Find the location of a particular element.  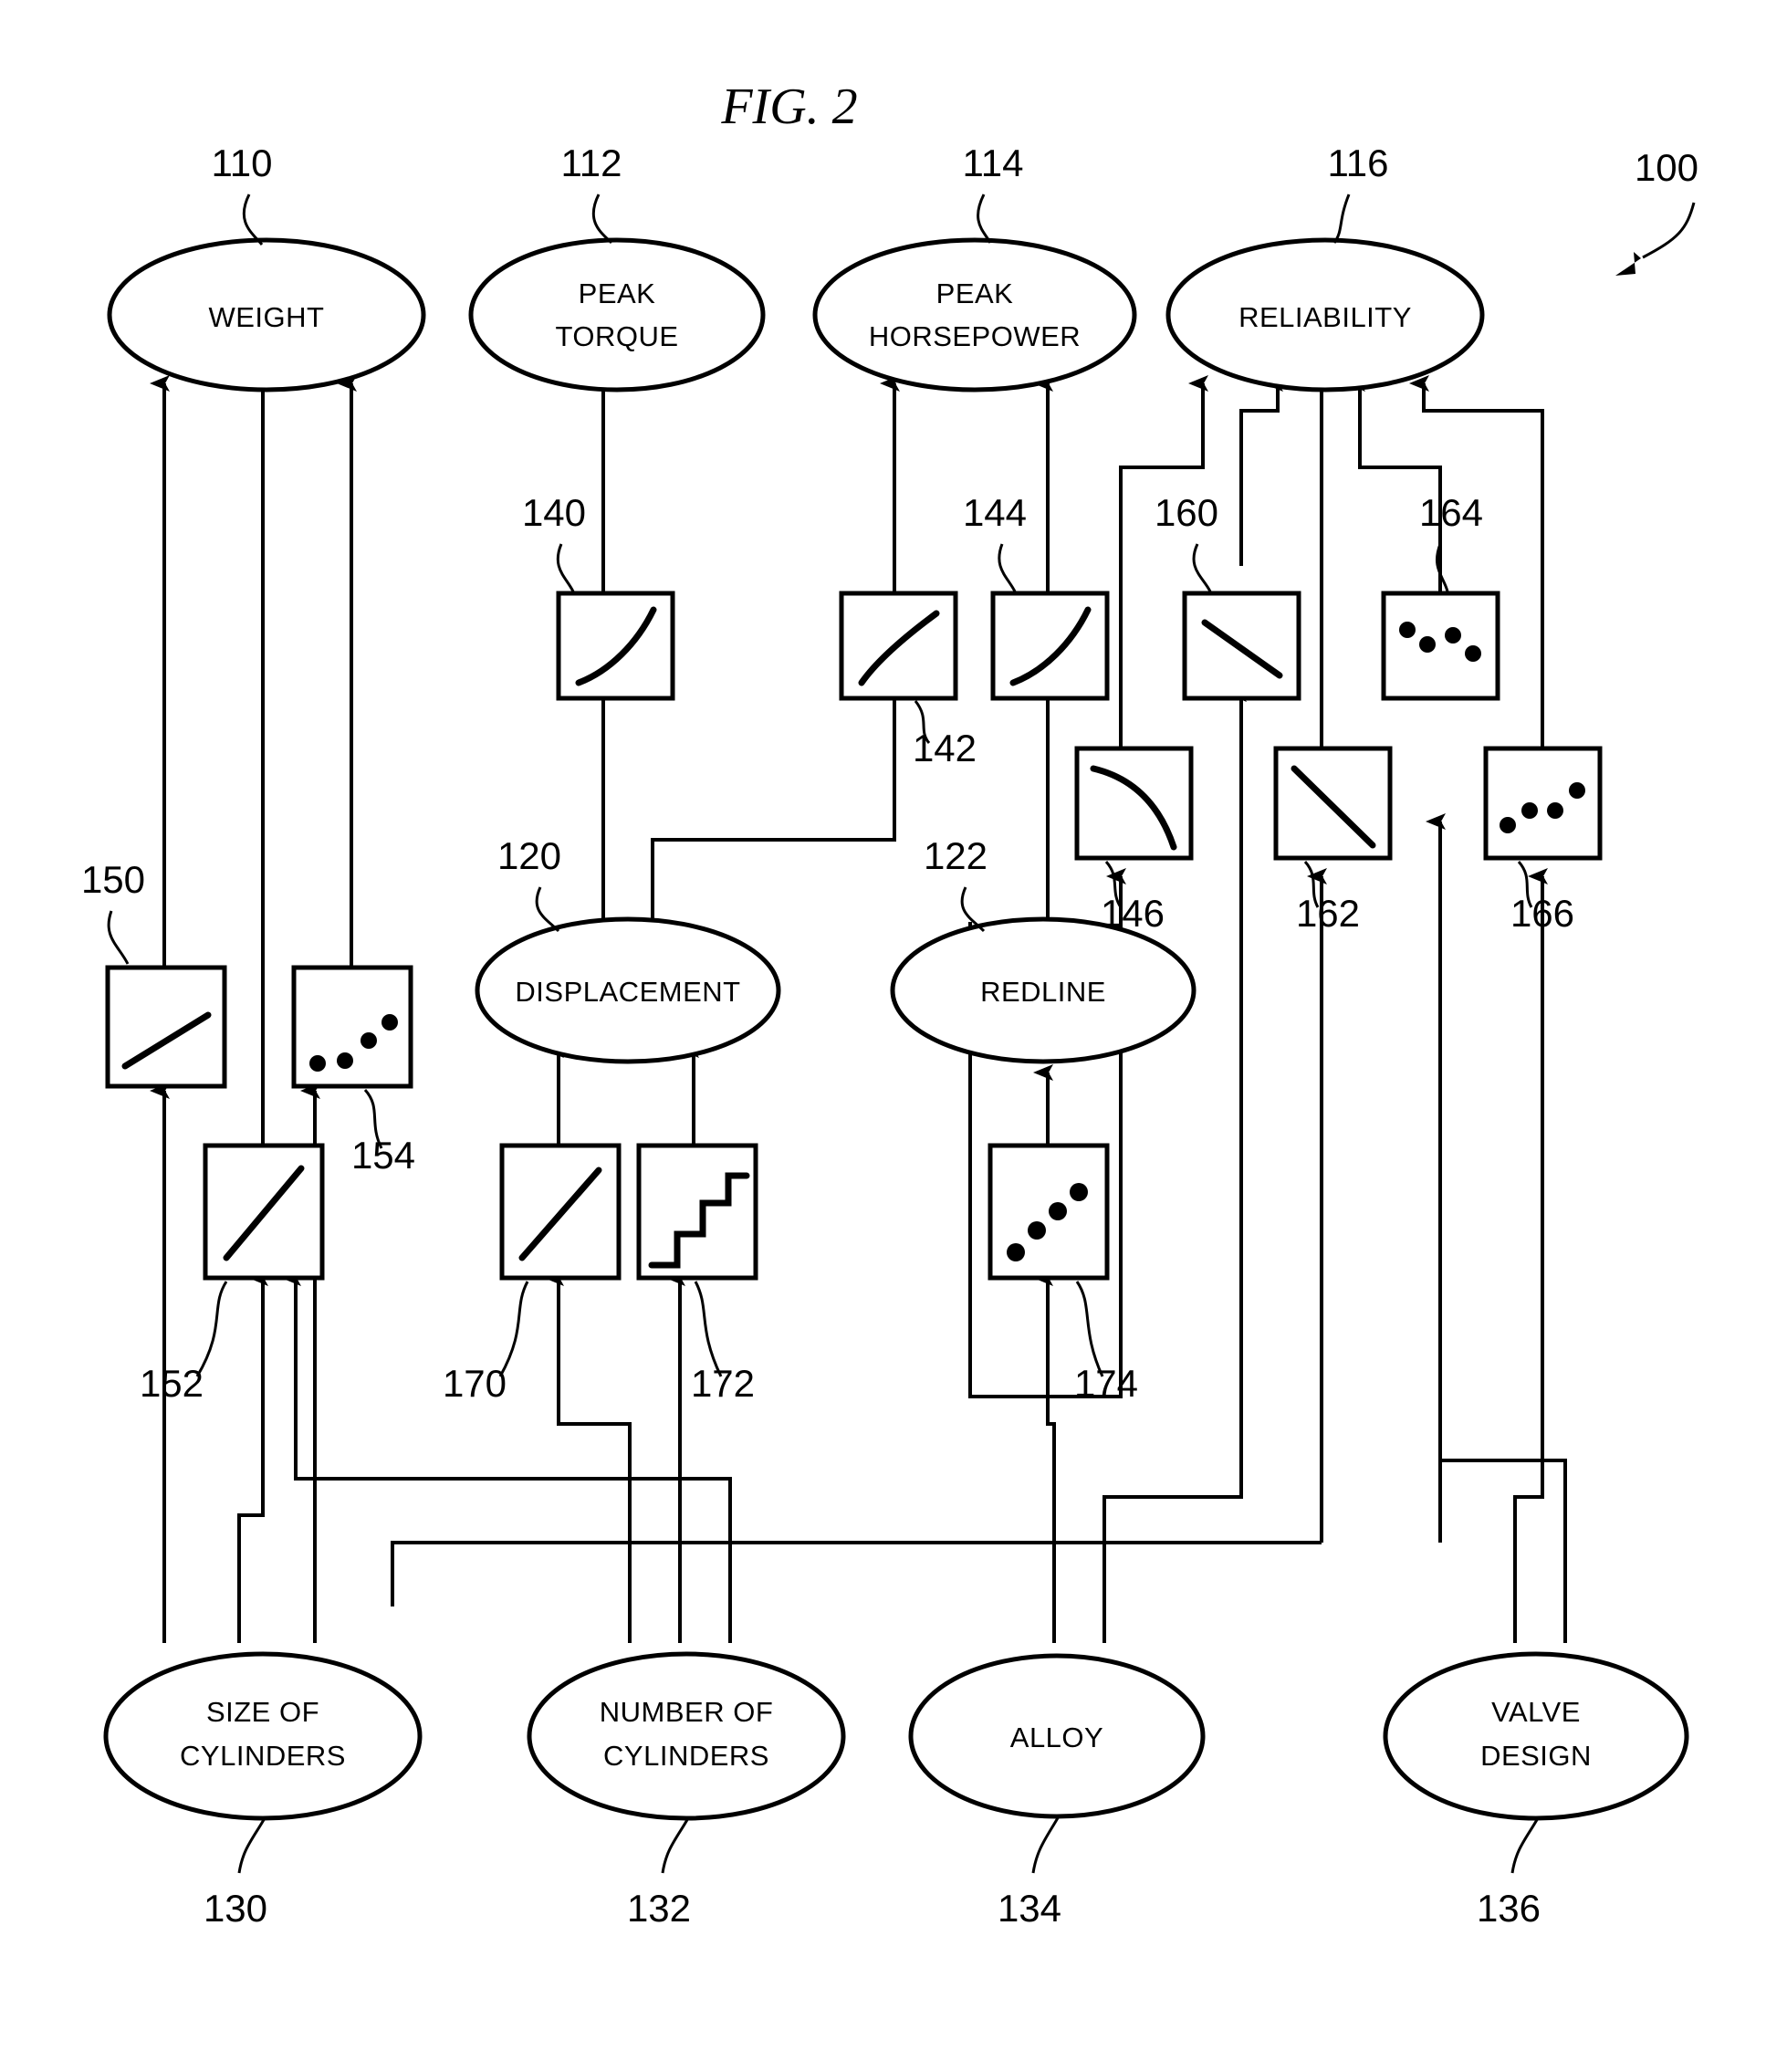

ref-112-leader is located at coordinates (602, 219).